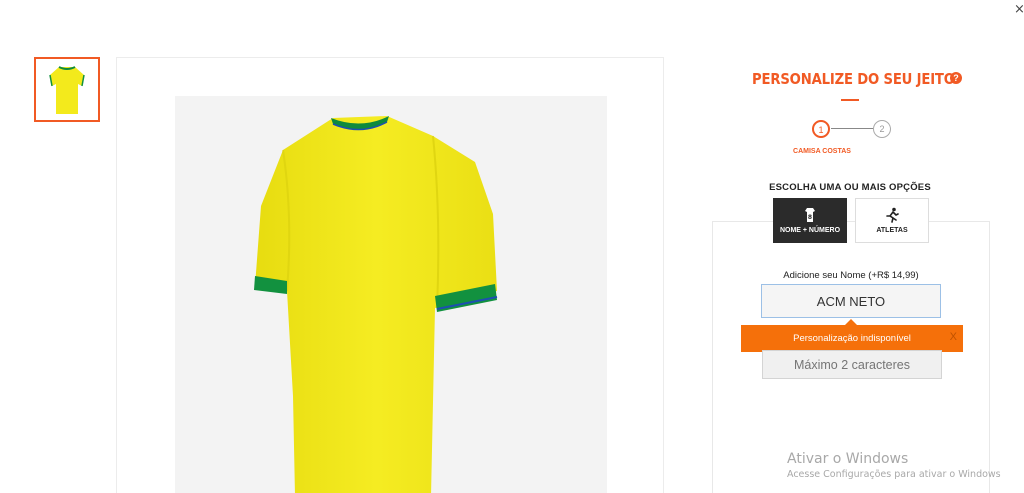  What do you see at coordinates (956, 78) in the screenshot?
I see `help-icon: ?` at bounding box center [956, 78].